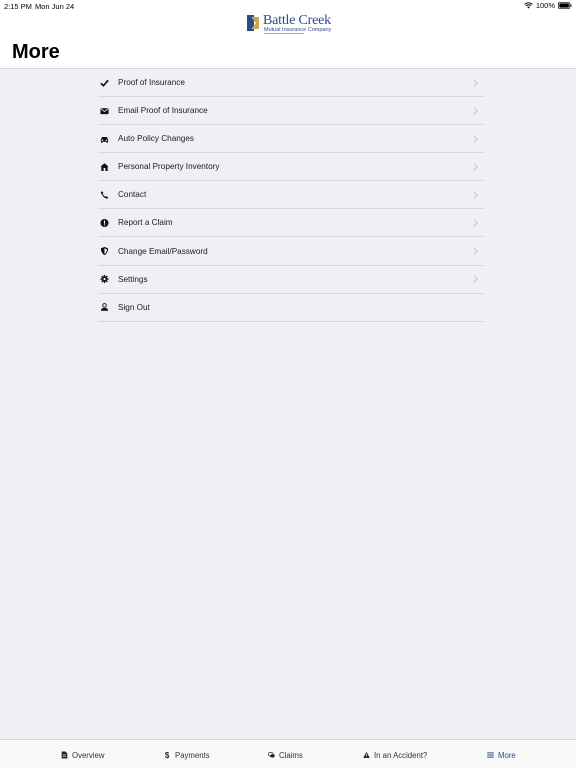  What do you see at coordinates (104, 307) in the screenshot?
I see `user-icon` at bounding box center [104, 307].